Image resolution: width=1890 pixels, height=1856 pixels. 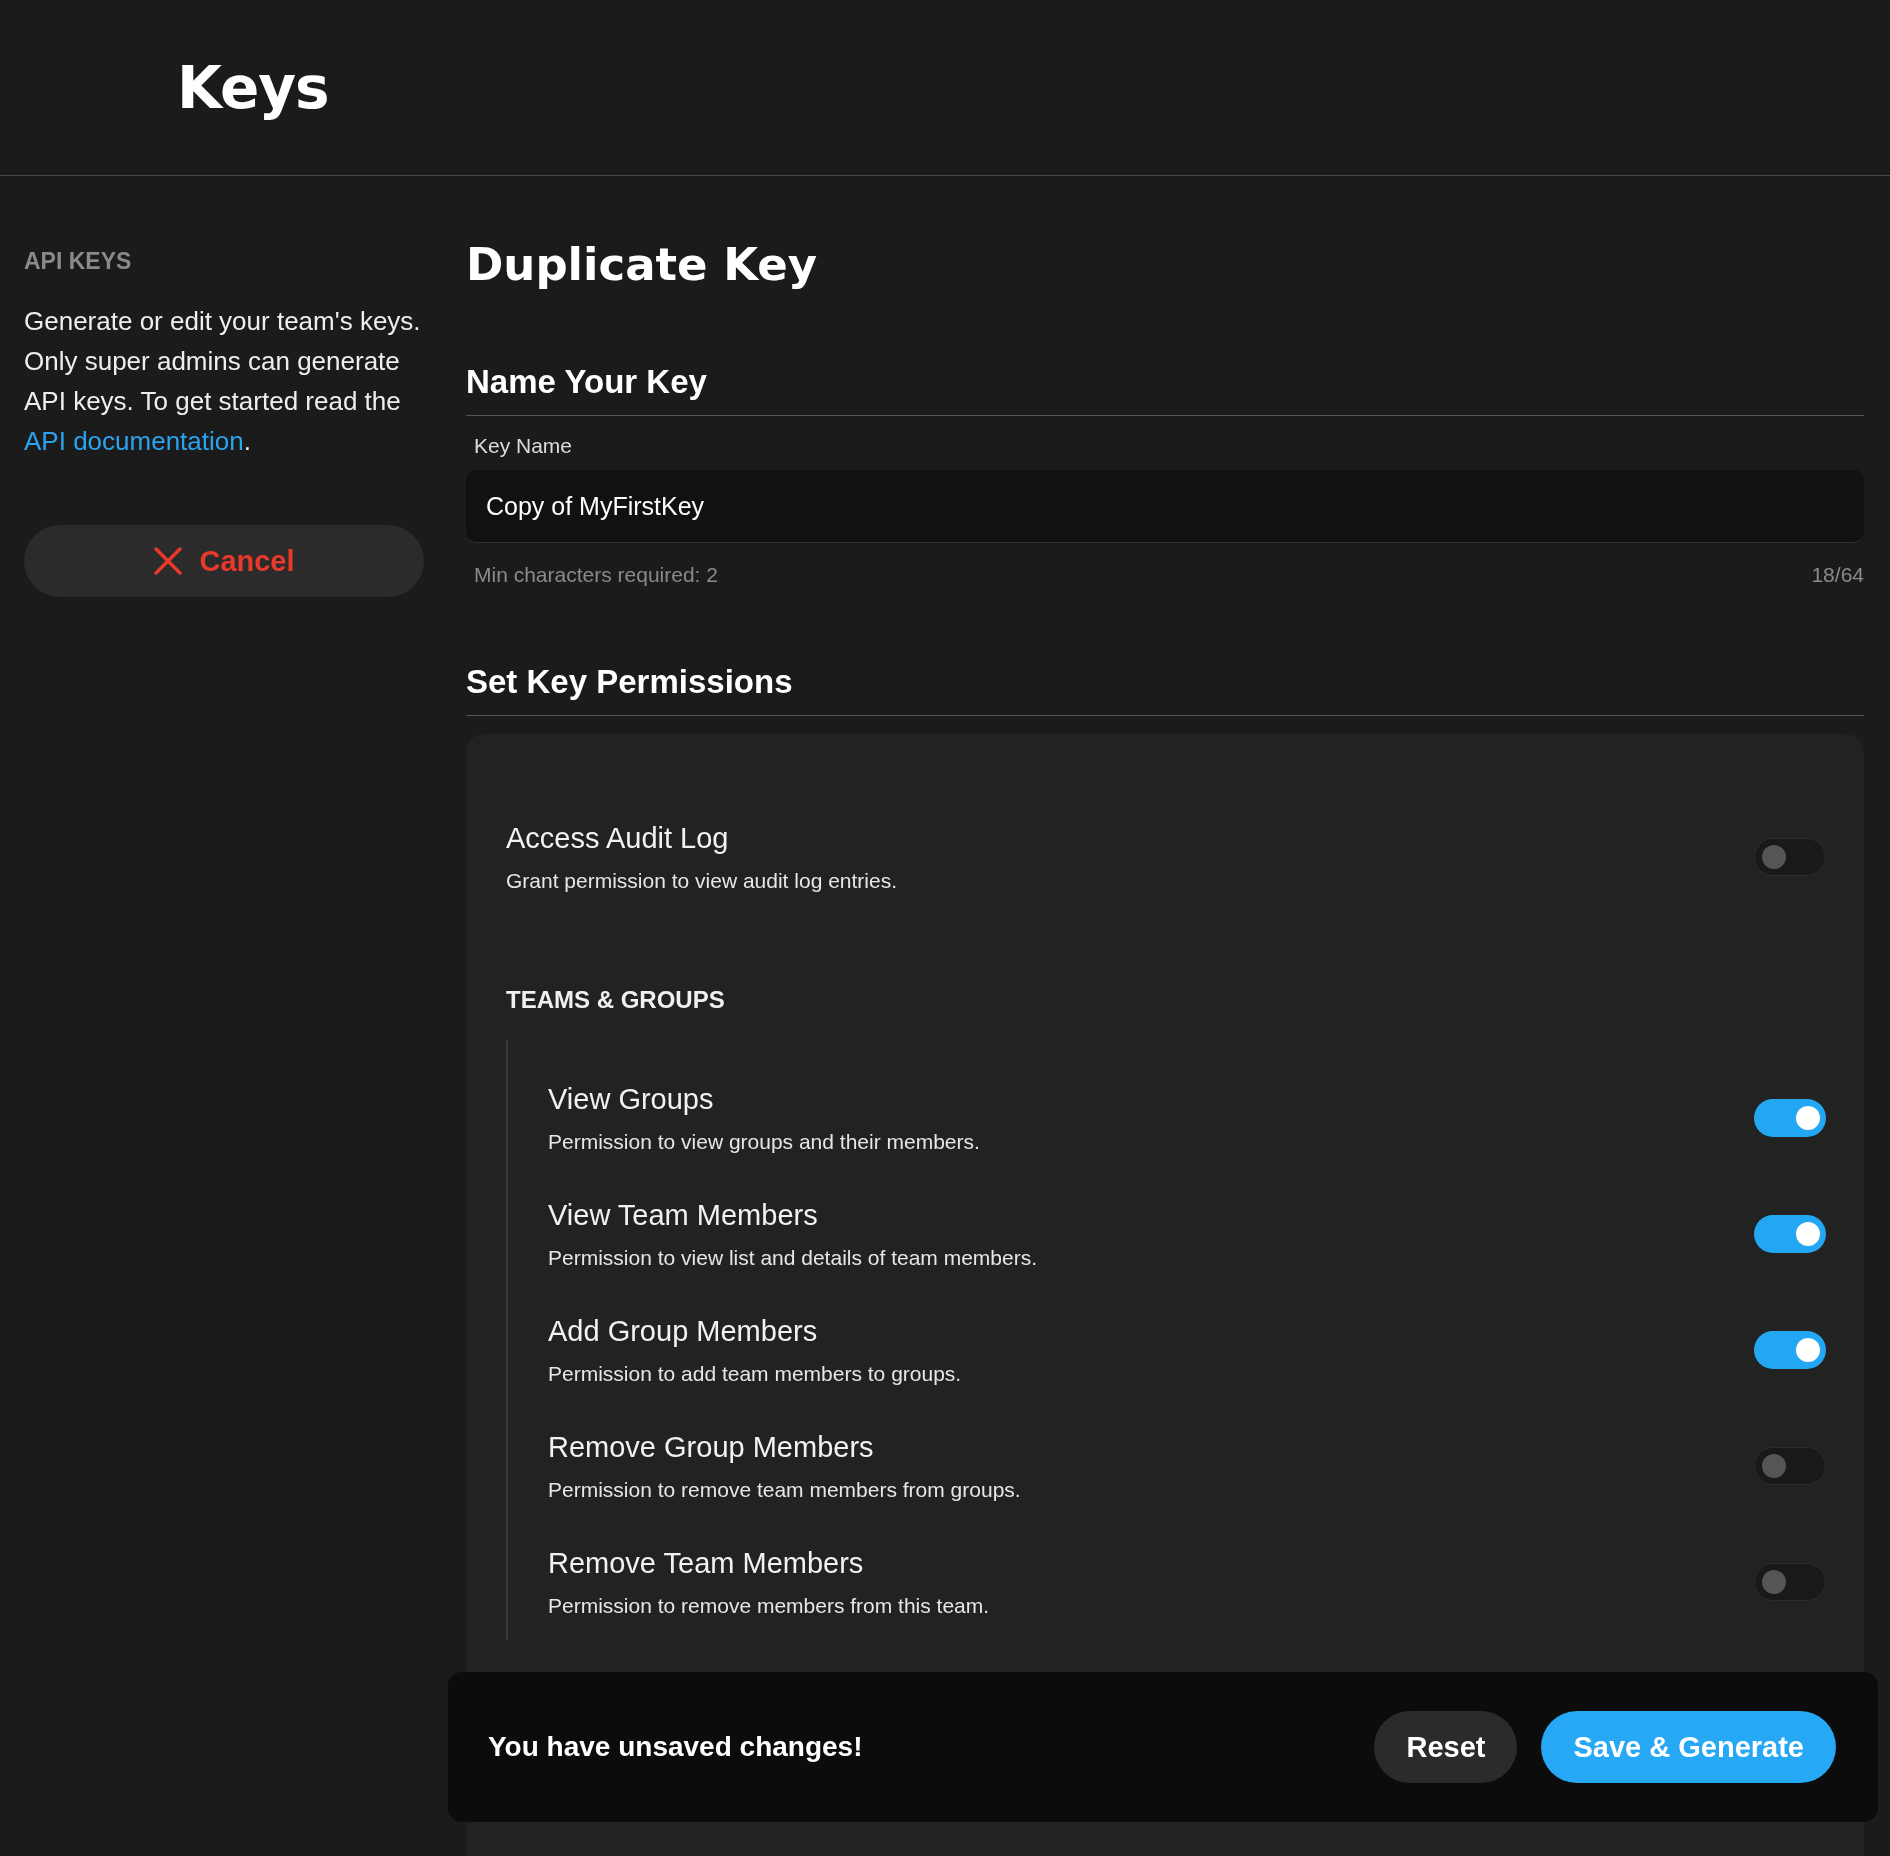 I want to click on description-text: Generate or edit your team's keys. Only super admins can generate API keys. To get started read the API documentation., so click(x=223, y=381).